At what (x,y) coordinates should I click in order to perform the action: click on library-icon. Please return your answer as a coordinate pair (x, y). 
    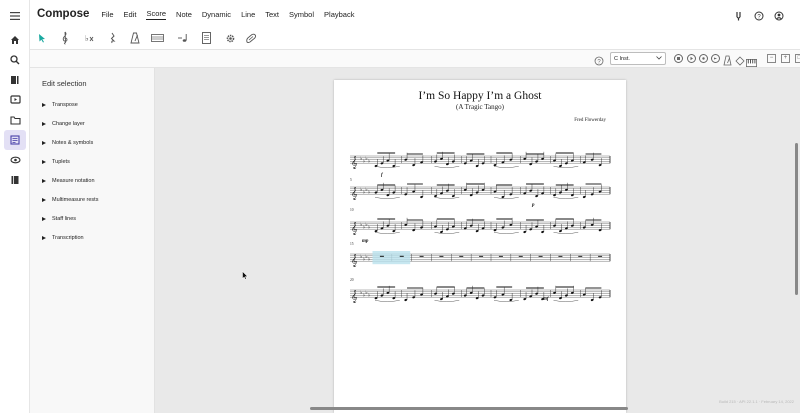
    Looking at the image, I should click on (15, 80).